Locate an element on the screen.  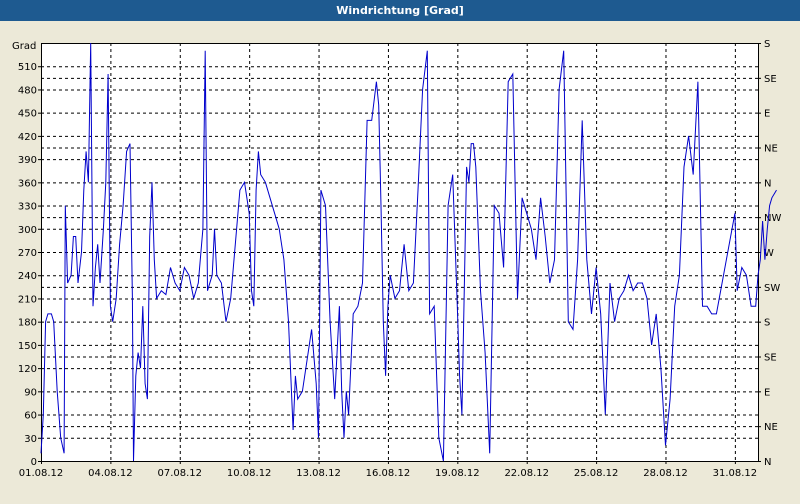
y-tick-label-right: SW is located at coordinates (772, 288).